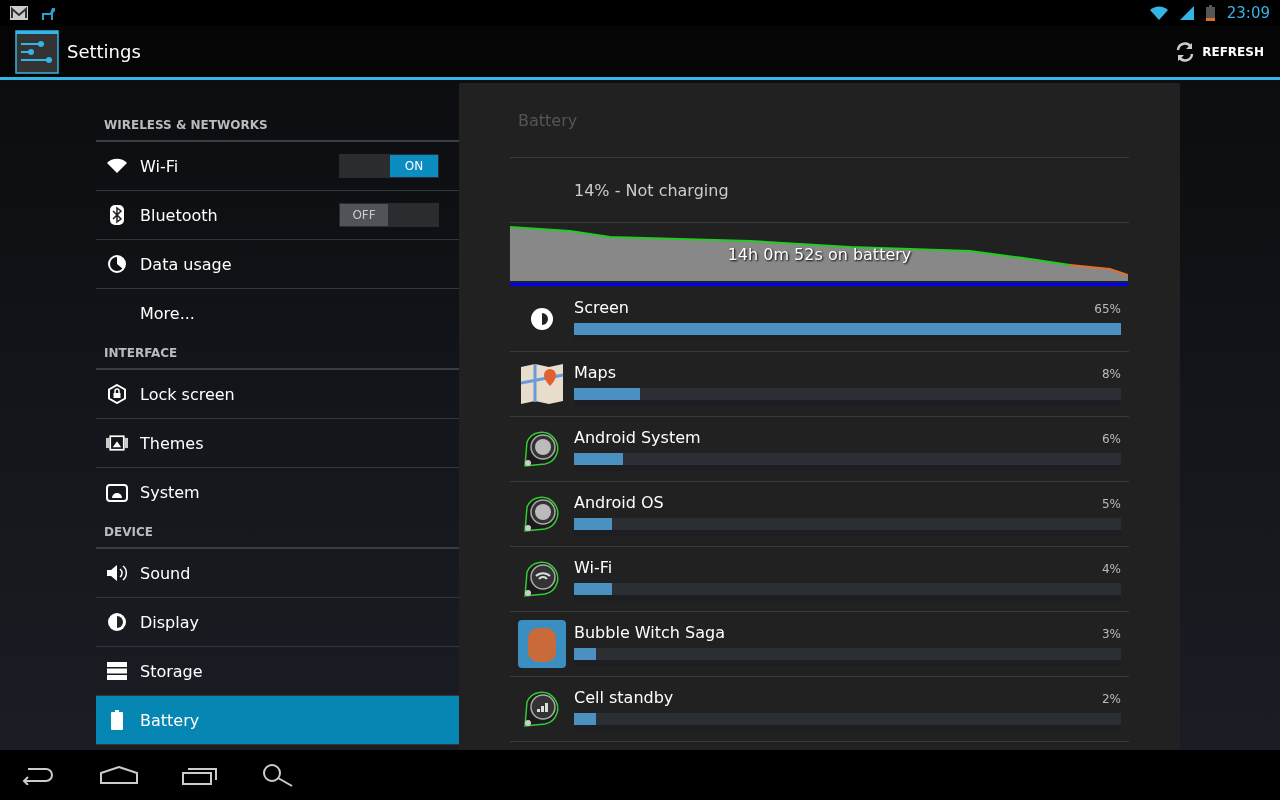 This screenshot has height=800, width=1280. I want to click on refresh-button: REFRESH, so click(1219, 51).